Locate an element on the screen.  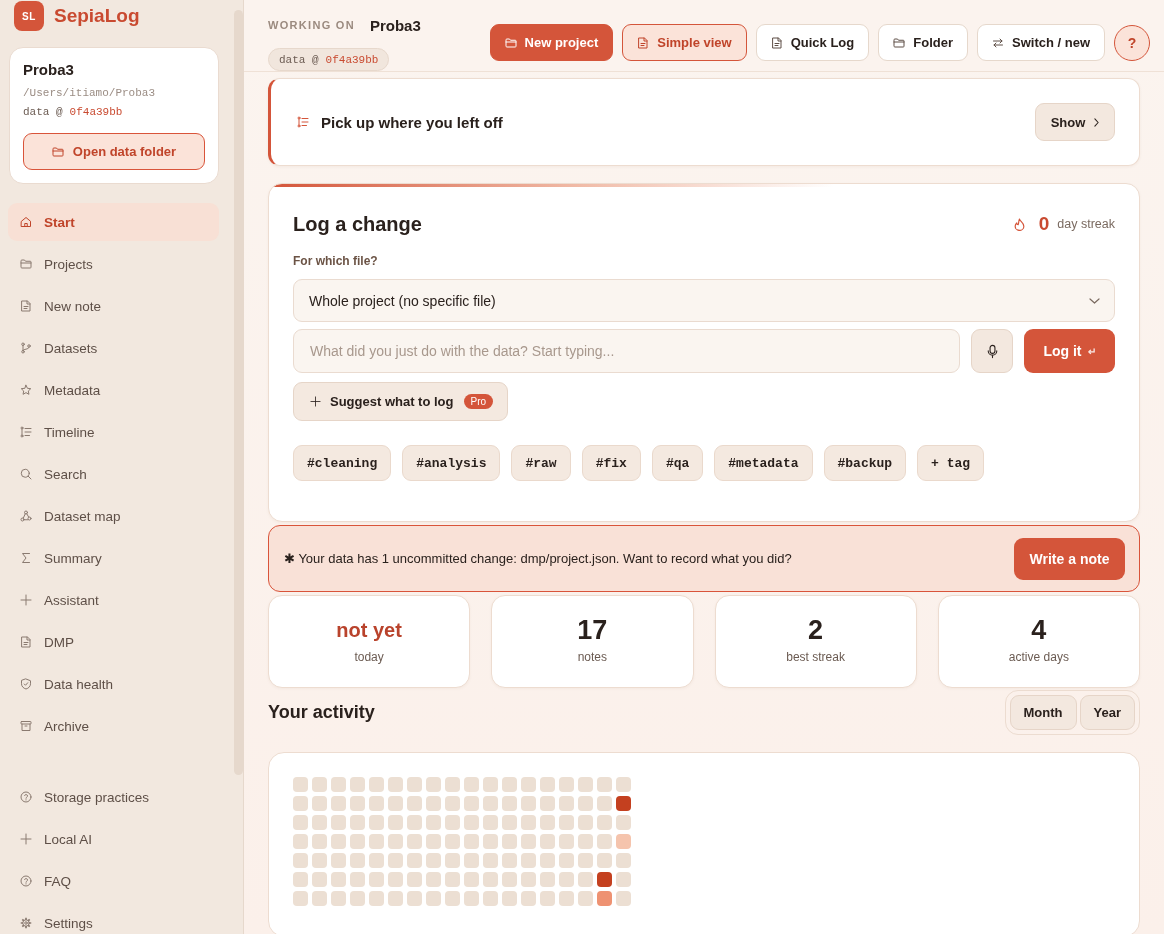
file-select: Whole project (no specific file) is located at coordinates (704, 300).